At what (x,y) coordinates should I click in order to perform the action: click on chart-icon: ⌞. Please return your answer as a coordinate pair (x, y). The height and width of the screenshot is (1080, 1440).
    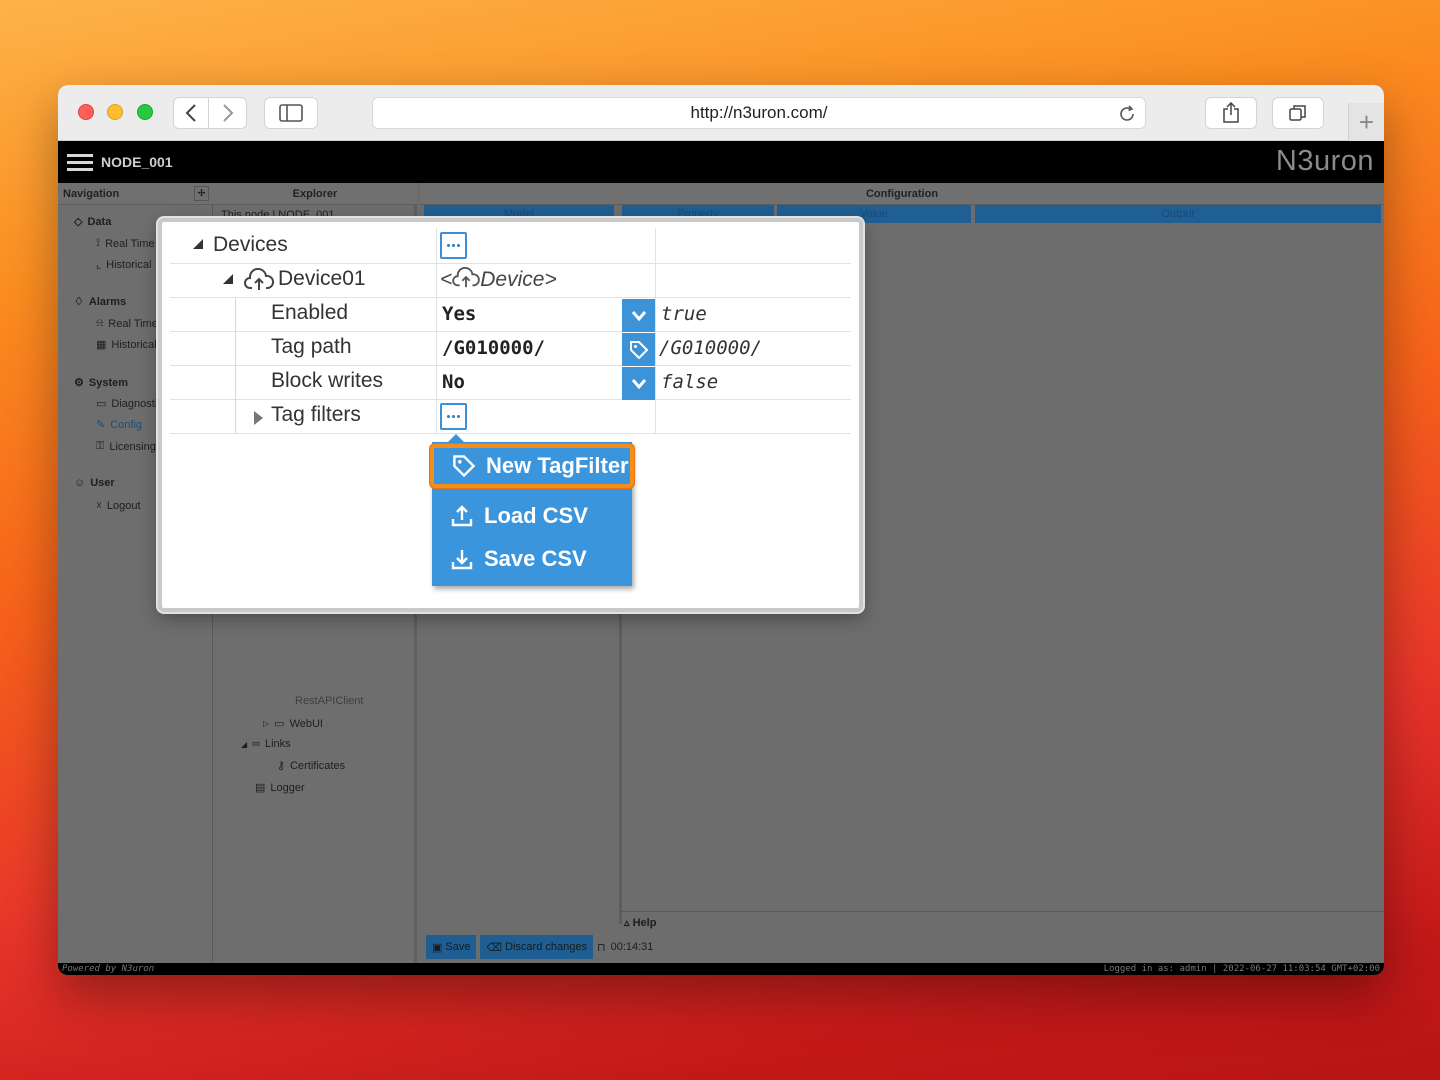
    Looking at the image, I should click on (99, 265).